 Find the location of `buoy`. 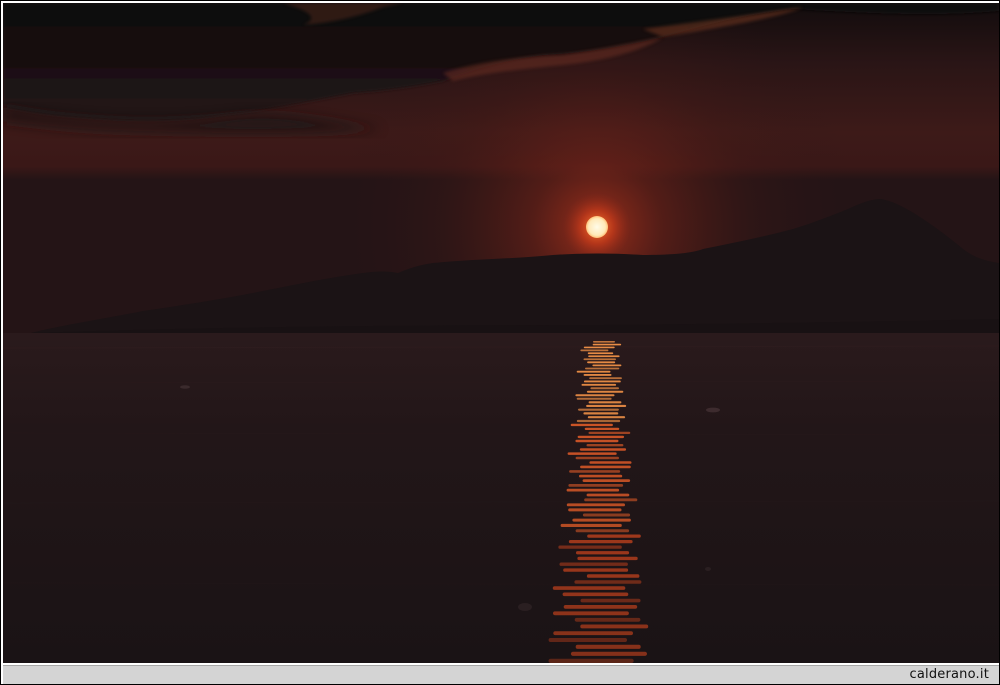

buoy is located at coordinates (708, 569).